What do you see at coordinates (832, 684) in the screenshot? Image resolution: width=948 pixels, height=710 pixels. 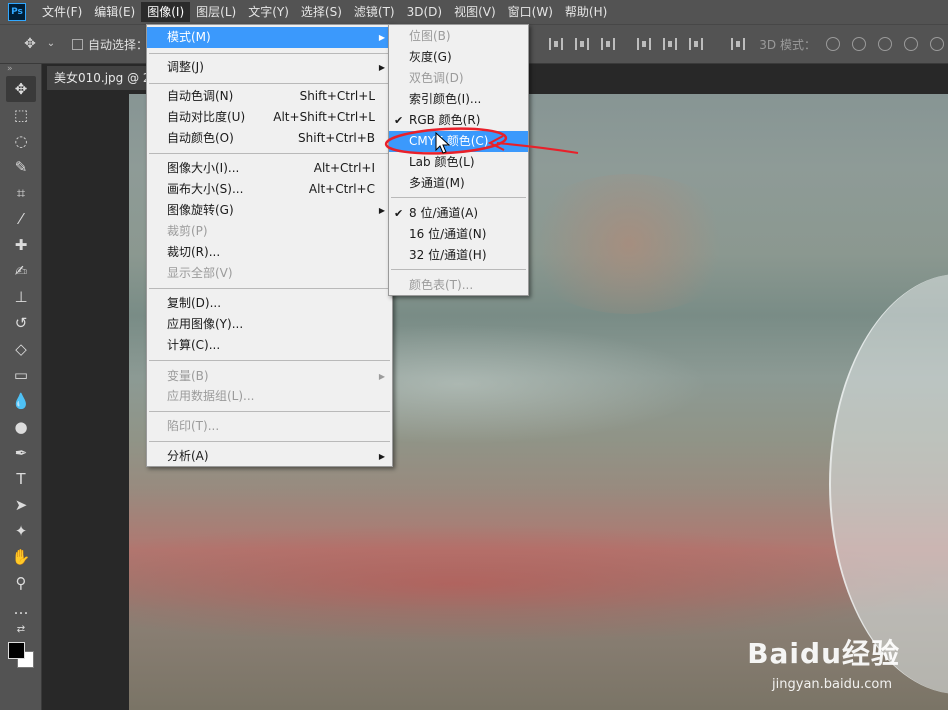 I see `baidu-watermark-url: jingyan.baidu.com` at bounding box center [832, 684].